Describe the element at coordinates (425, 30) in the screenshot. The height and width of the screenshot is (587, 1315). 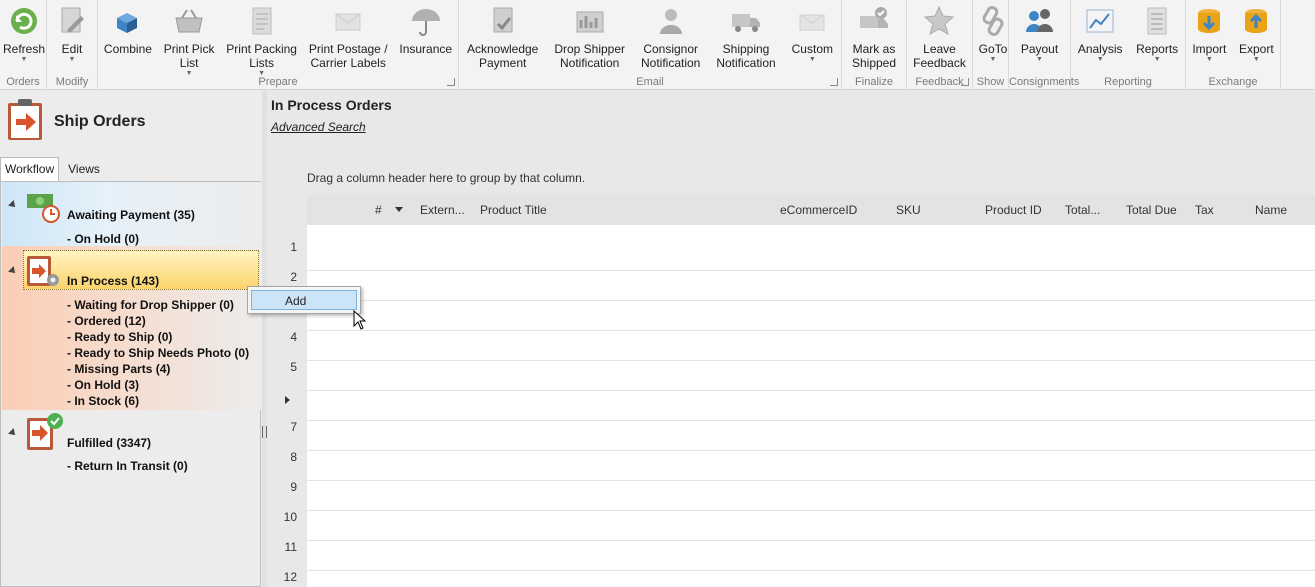
I see `insurance-button: Insurance` at that location.